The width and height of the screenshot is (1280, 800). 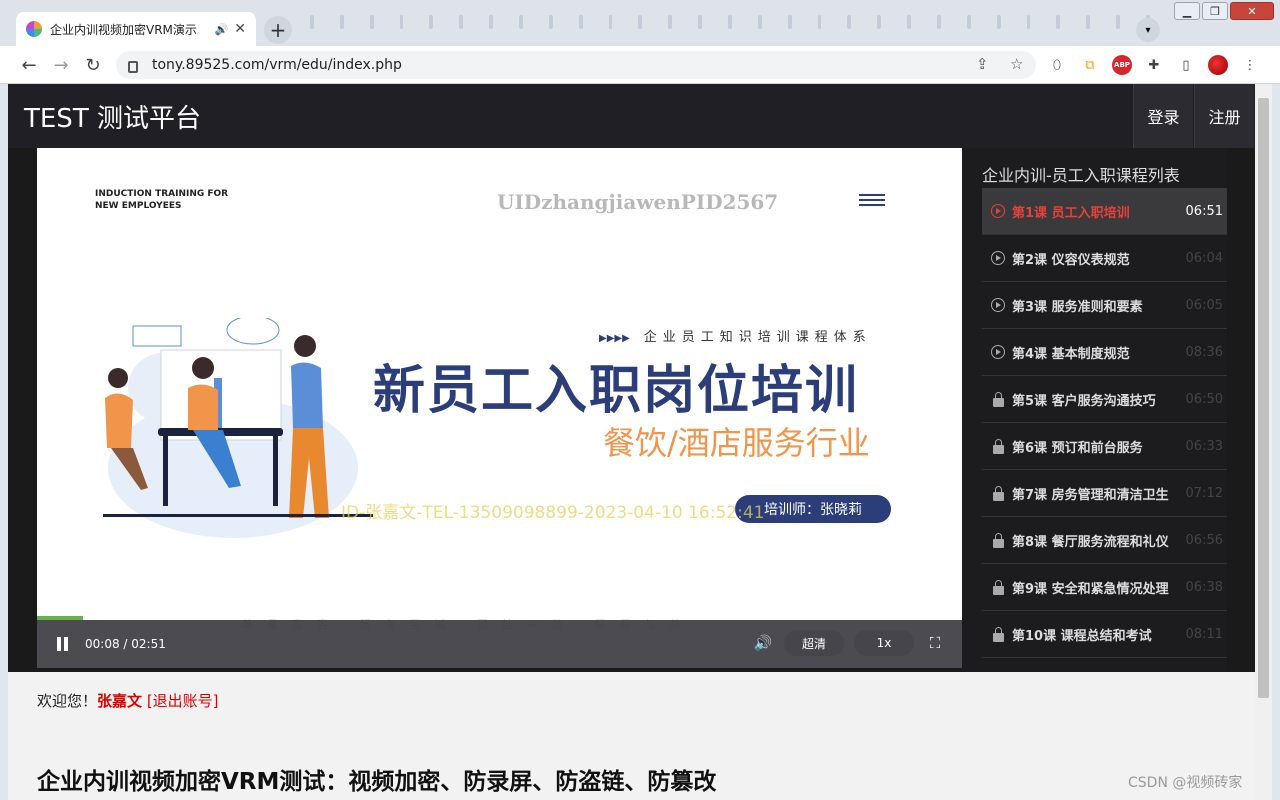 I want to click on arrows-icon: ▶▶▶▶, so click(x=614, y=338).